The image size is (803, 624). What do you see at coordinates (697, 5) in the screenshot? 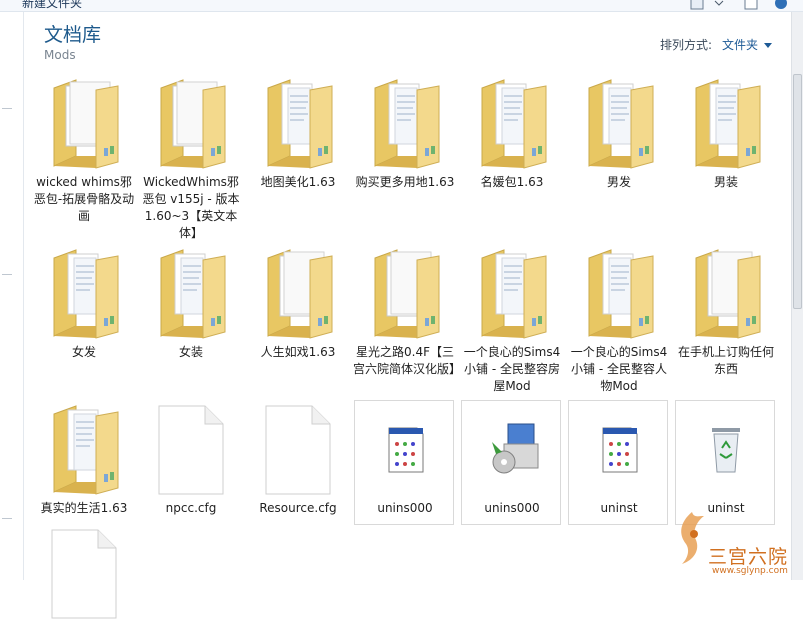
I see `view-icon` at bounding box center [697, 5].